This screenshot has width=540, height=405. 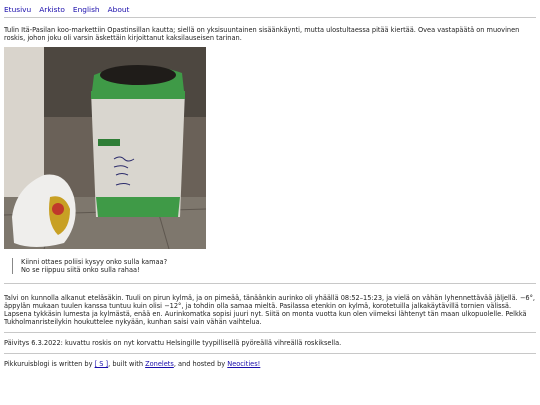 What do you see at coordinates (52, 9) in the screenshot?
I see `nav-link-archive: Arkisto` at bounding box center [52, 9].